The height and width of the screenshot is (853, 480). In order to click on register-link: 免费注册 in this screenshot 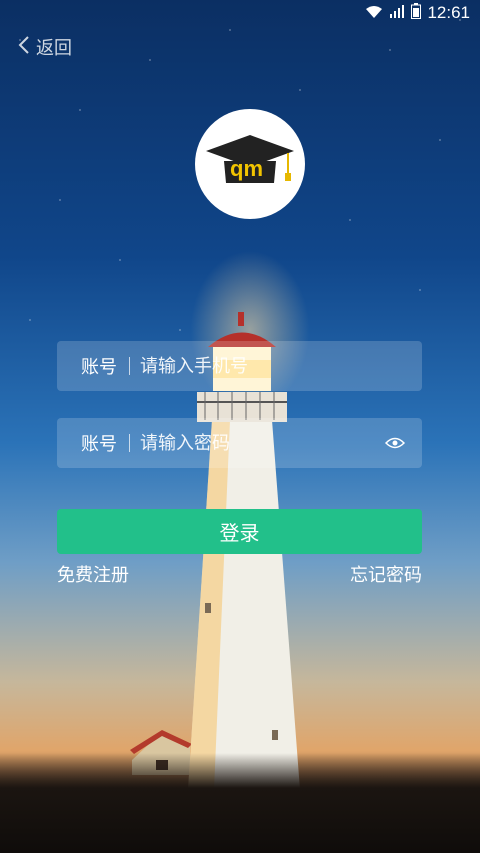, I will do `click(93, 574)`.